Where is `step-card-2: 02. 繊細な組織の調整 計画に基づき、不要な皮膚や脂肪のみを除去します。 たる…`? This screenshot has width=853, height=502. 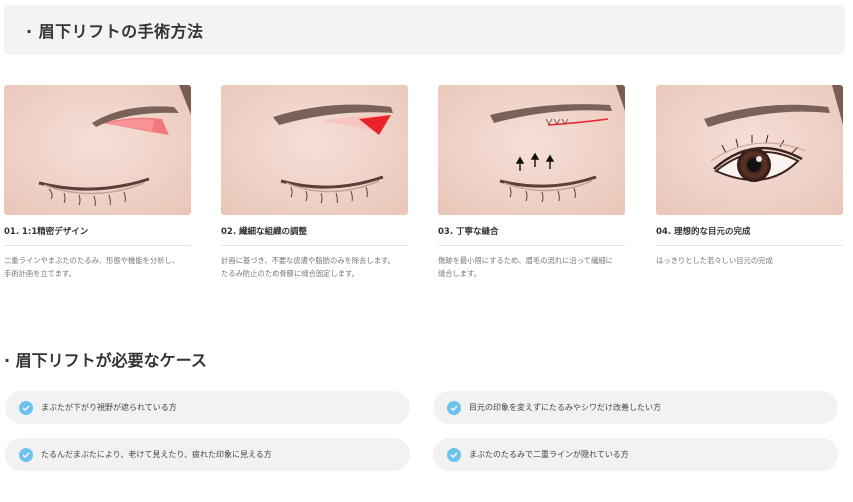
step-card-2: 02. 繊細な組織の調整 計画に基づき、不要な皮膚や脂肪のみを除去します。 たる… is located at coordinates (314, 182).